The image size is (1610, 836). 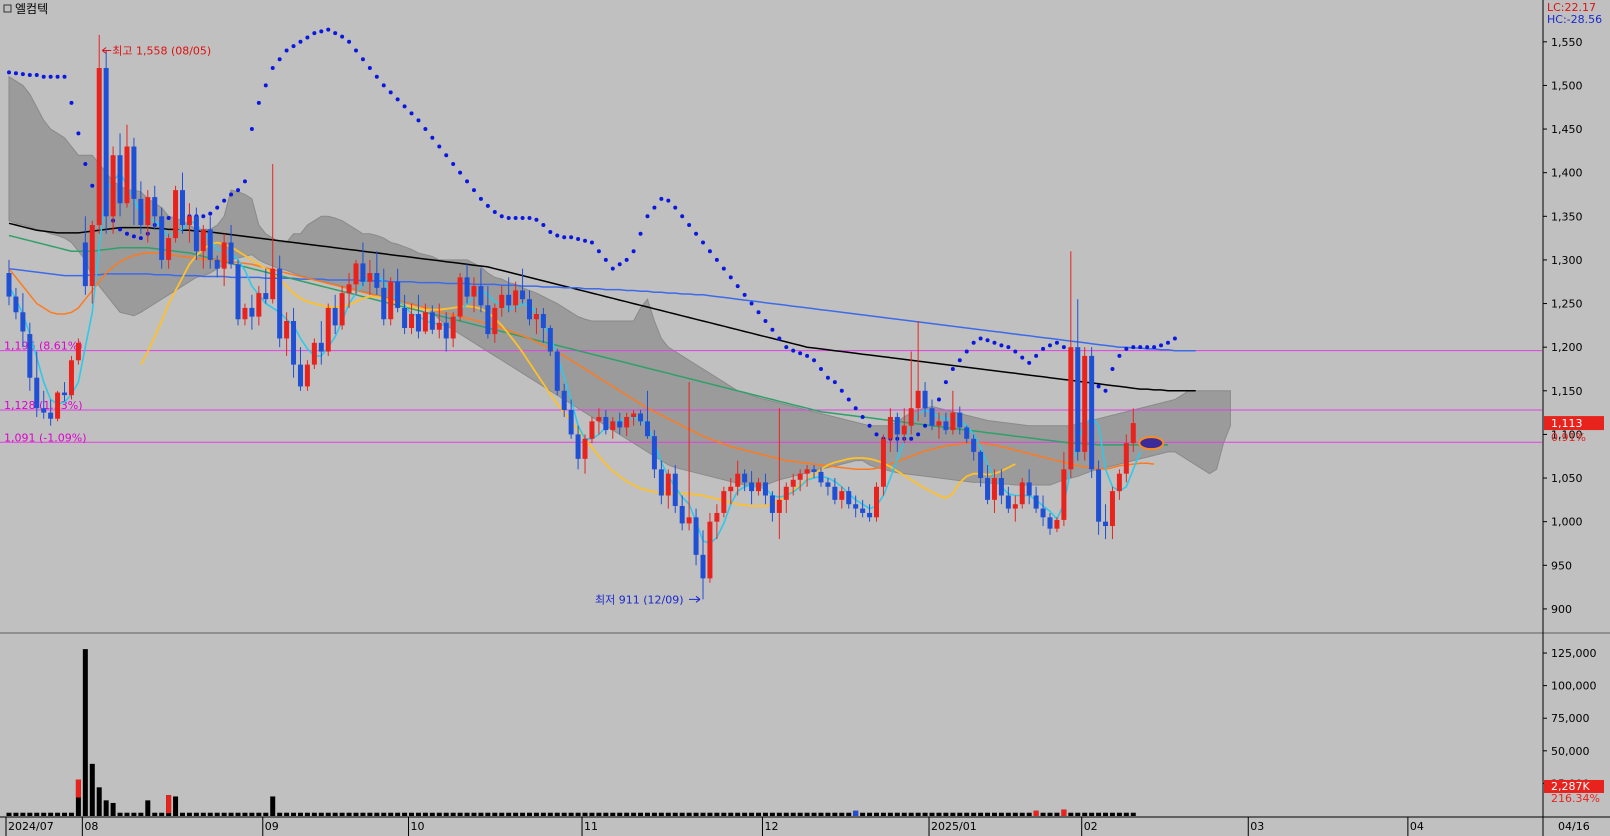 I want to click on price-tick-label: 1,200, so click(x=1567, y=347).